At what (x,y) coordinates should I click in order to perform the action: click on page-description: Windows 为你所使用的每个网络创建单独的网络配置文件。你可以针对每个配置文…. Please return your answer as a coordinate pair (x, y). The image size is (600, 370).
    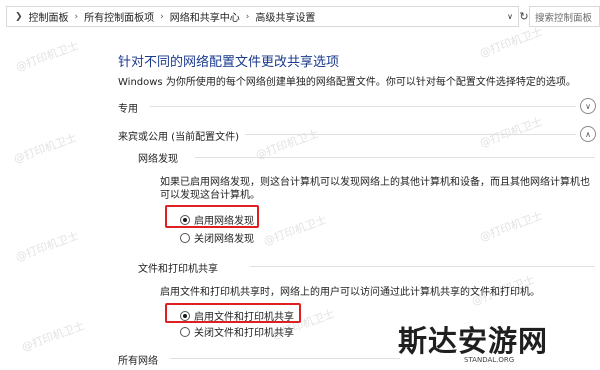
    Looking at the image, I should click on (347, 82).